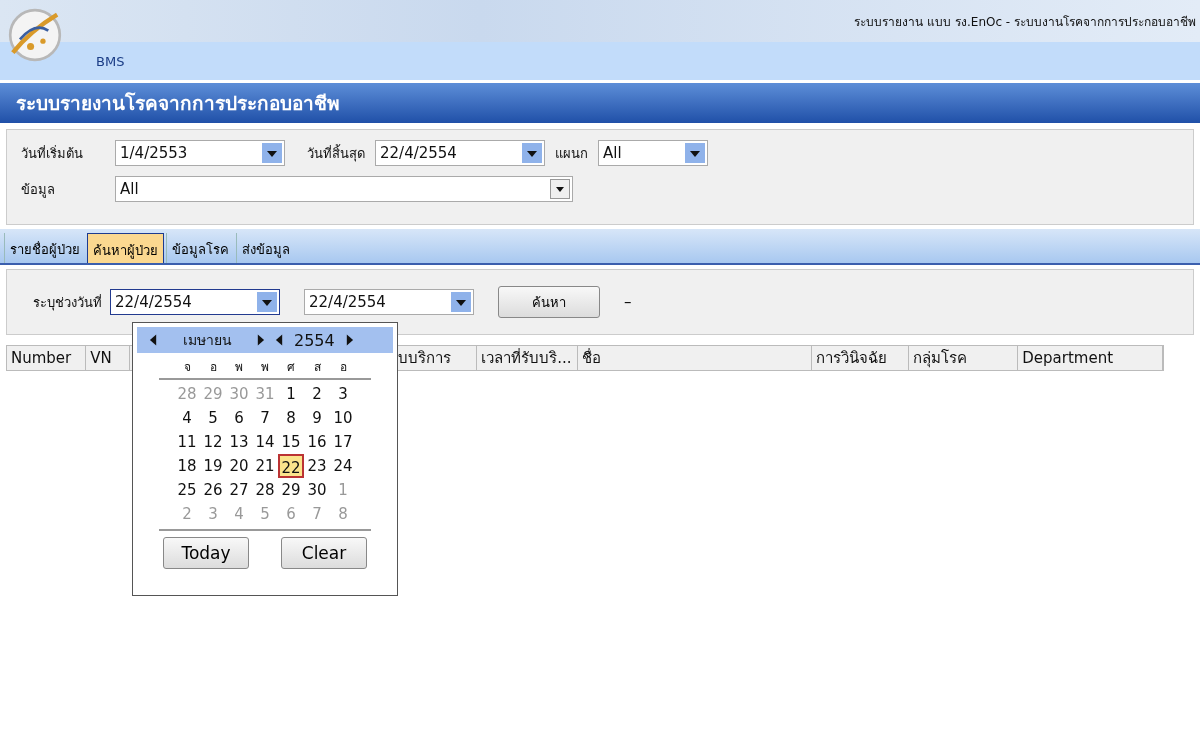 The height and width of the screenshot is (737, 1200). I want to click on date-to-field: 22/4/2554, so click(389, 302).